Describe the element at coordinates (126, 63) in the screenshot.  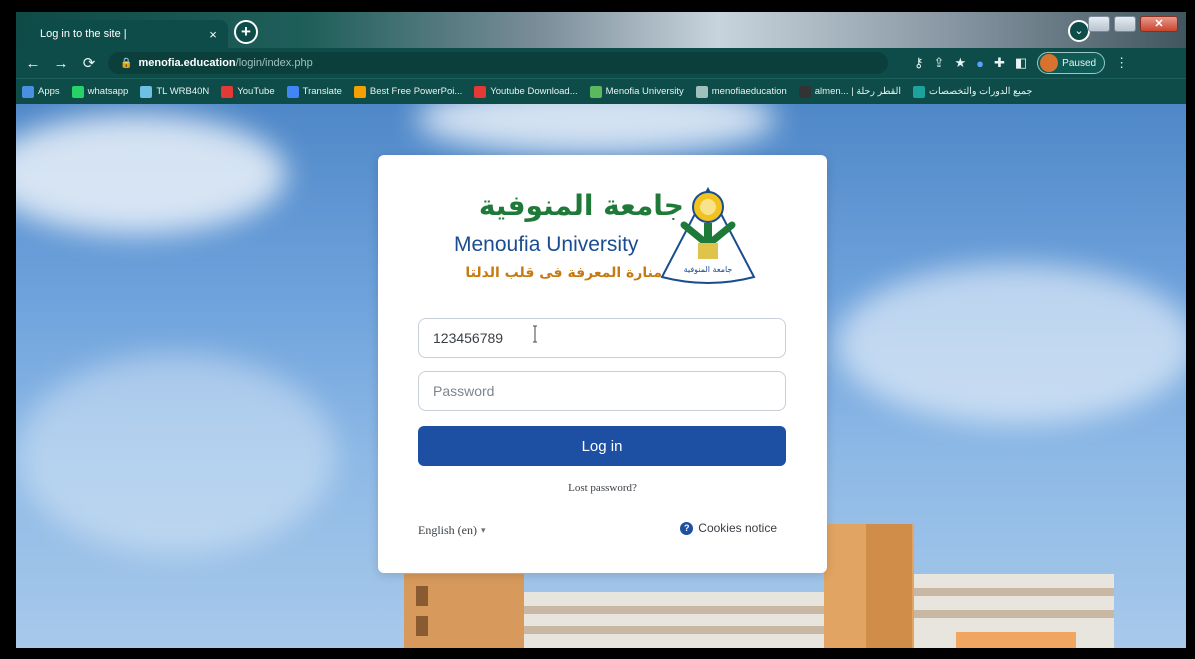
I see `lock-icon: 🔒` at that location.